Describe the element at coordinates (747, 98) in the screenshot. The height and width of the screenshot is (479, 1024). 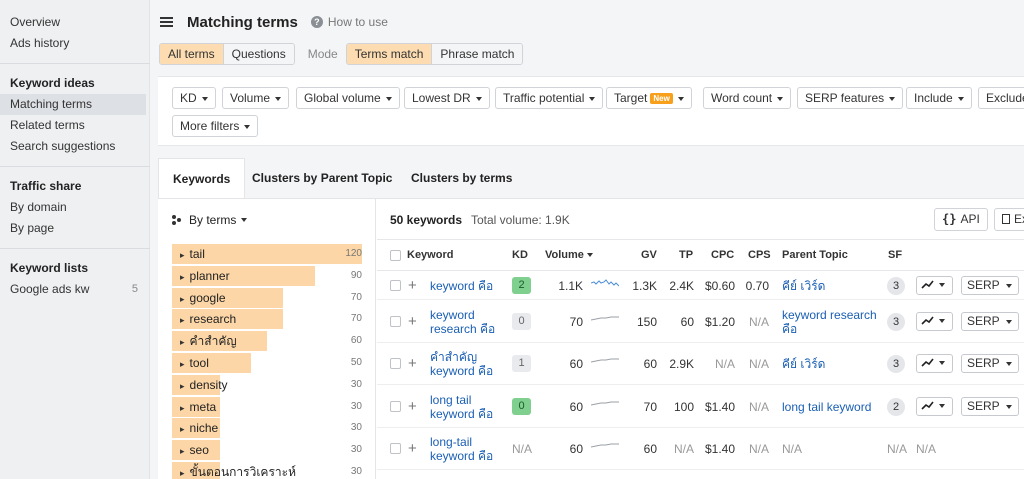
I see `word-count-filter: Word count` at that location.